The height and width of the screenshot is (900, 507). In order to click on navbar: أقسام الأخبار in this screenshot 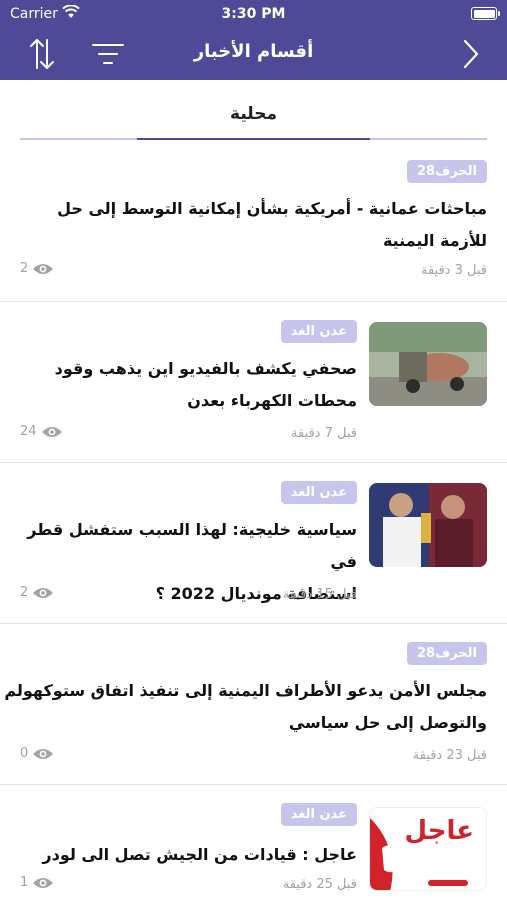, I will do `click(253, 54)`.